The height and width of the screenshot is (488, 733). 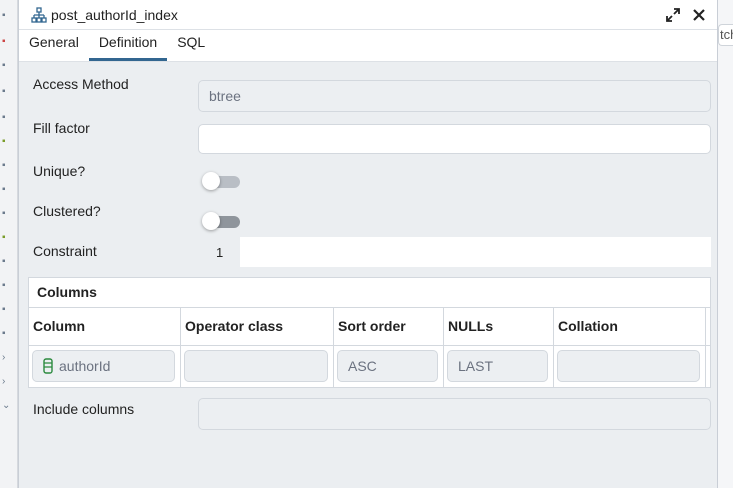 I want to click on unique-label: Unique?, so click(x=59, y=171).